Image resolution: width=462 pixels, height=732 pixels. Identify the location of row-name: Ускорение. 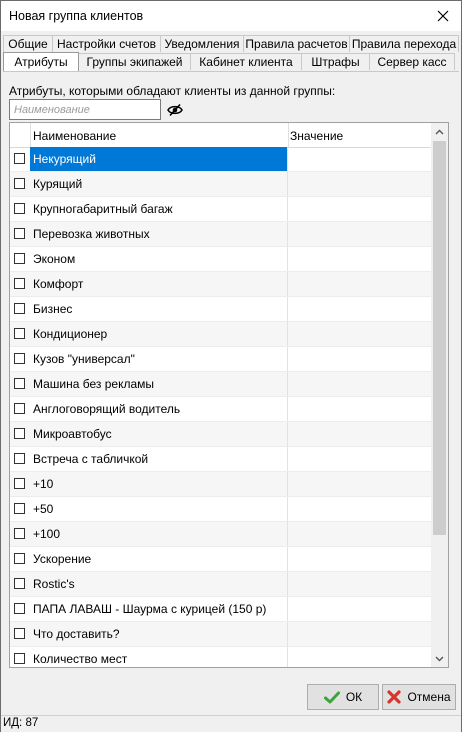
(159, 559).